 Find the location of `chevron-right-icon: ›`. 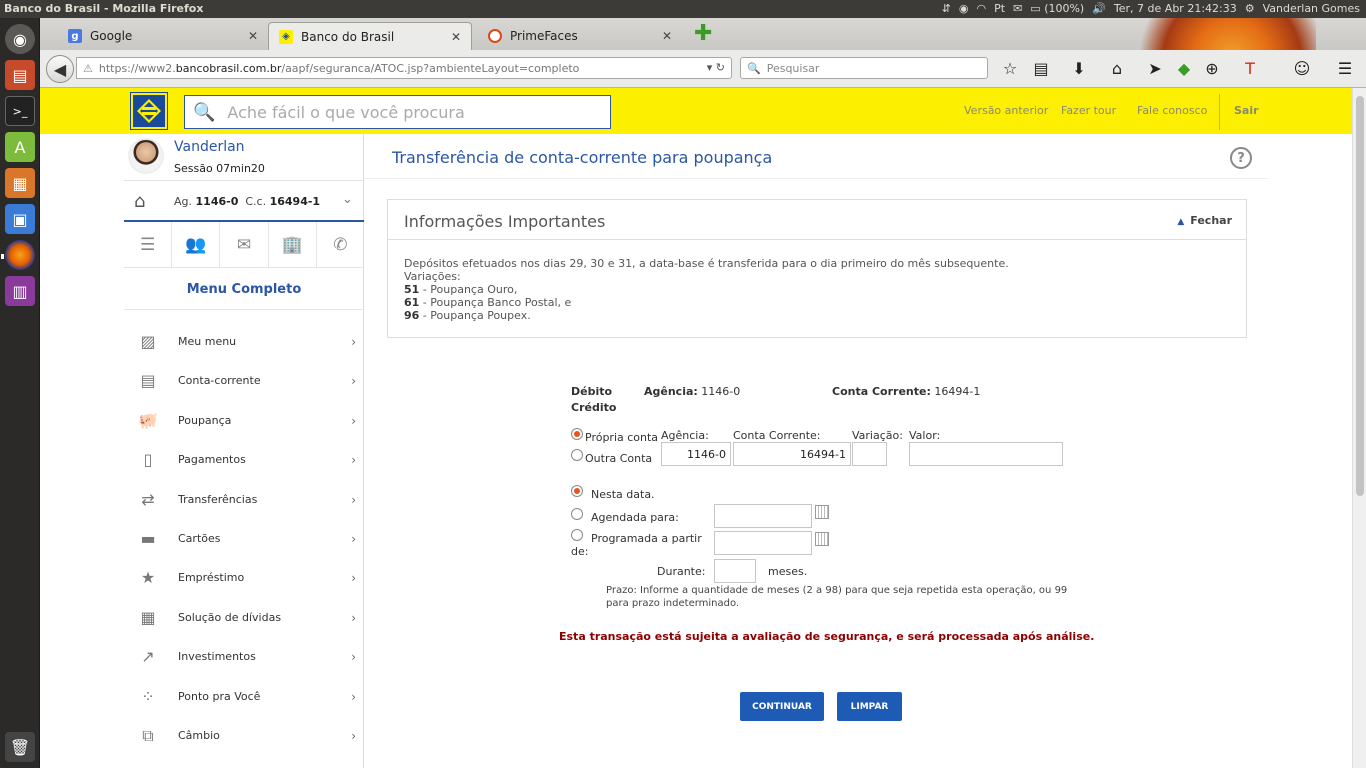

chevron-right-icon: › is located at coordinates (353, 538).